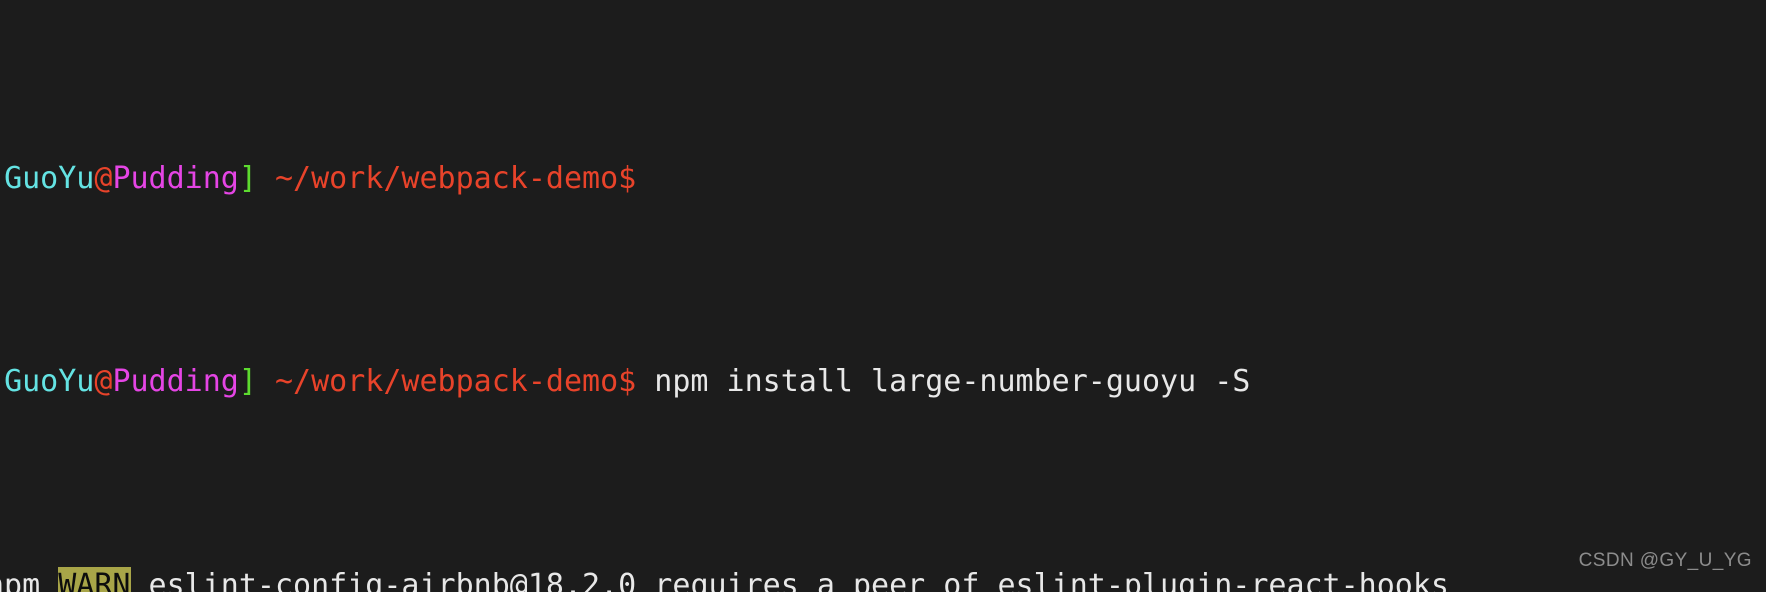  What do you see at coordinates (883, 179) in the screenshot?
I see `terminal-line-prompt-empty: [GuoYu@Pudding] ~/work/webpack-demo$` at bounding box center [883, 179].